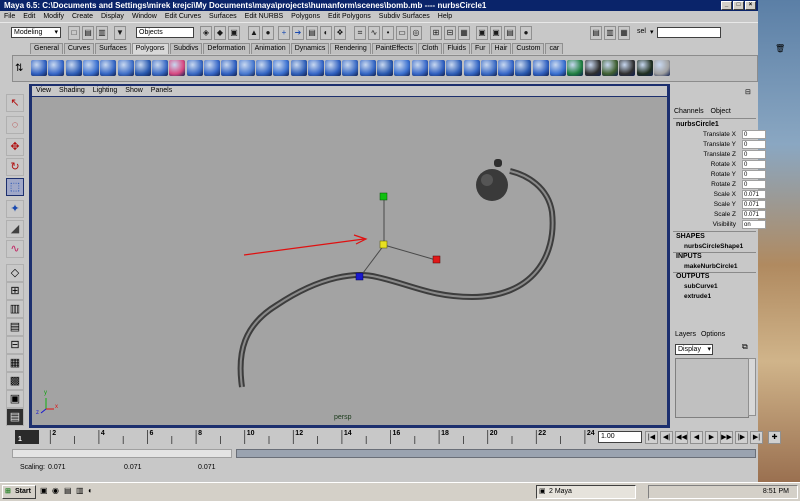 The width and height of the screenshot is (800, 501). What do you see at coordinates (721, 185) in the screenshot?
I see `channel-row: Rotate Z 0` at bounding box center [721, 185].